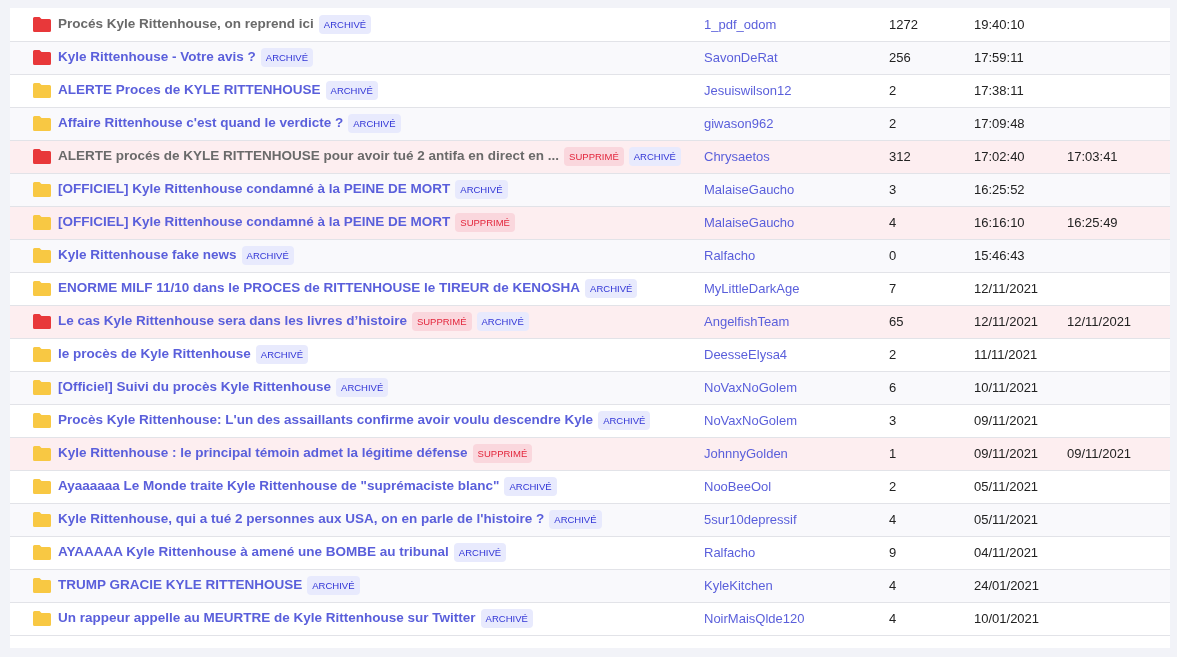 Image resolution: width=1177 pixels, height=657 pixels. Describe the element at coordinates (1007, 585) in the screenshot. I see `last-message-date: 24/01/2021` at that location.